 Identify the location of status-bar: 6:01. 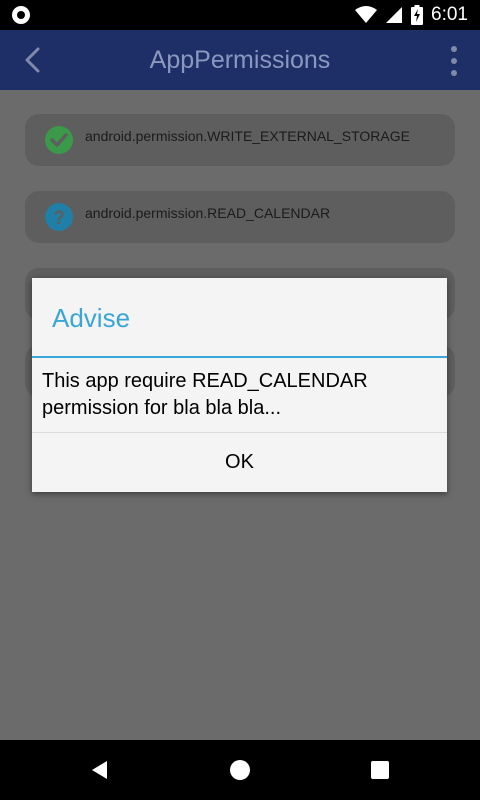
(240, 15).